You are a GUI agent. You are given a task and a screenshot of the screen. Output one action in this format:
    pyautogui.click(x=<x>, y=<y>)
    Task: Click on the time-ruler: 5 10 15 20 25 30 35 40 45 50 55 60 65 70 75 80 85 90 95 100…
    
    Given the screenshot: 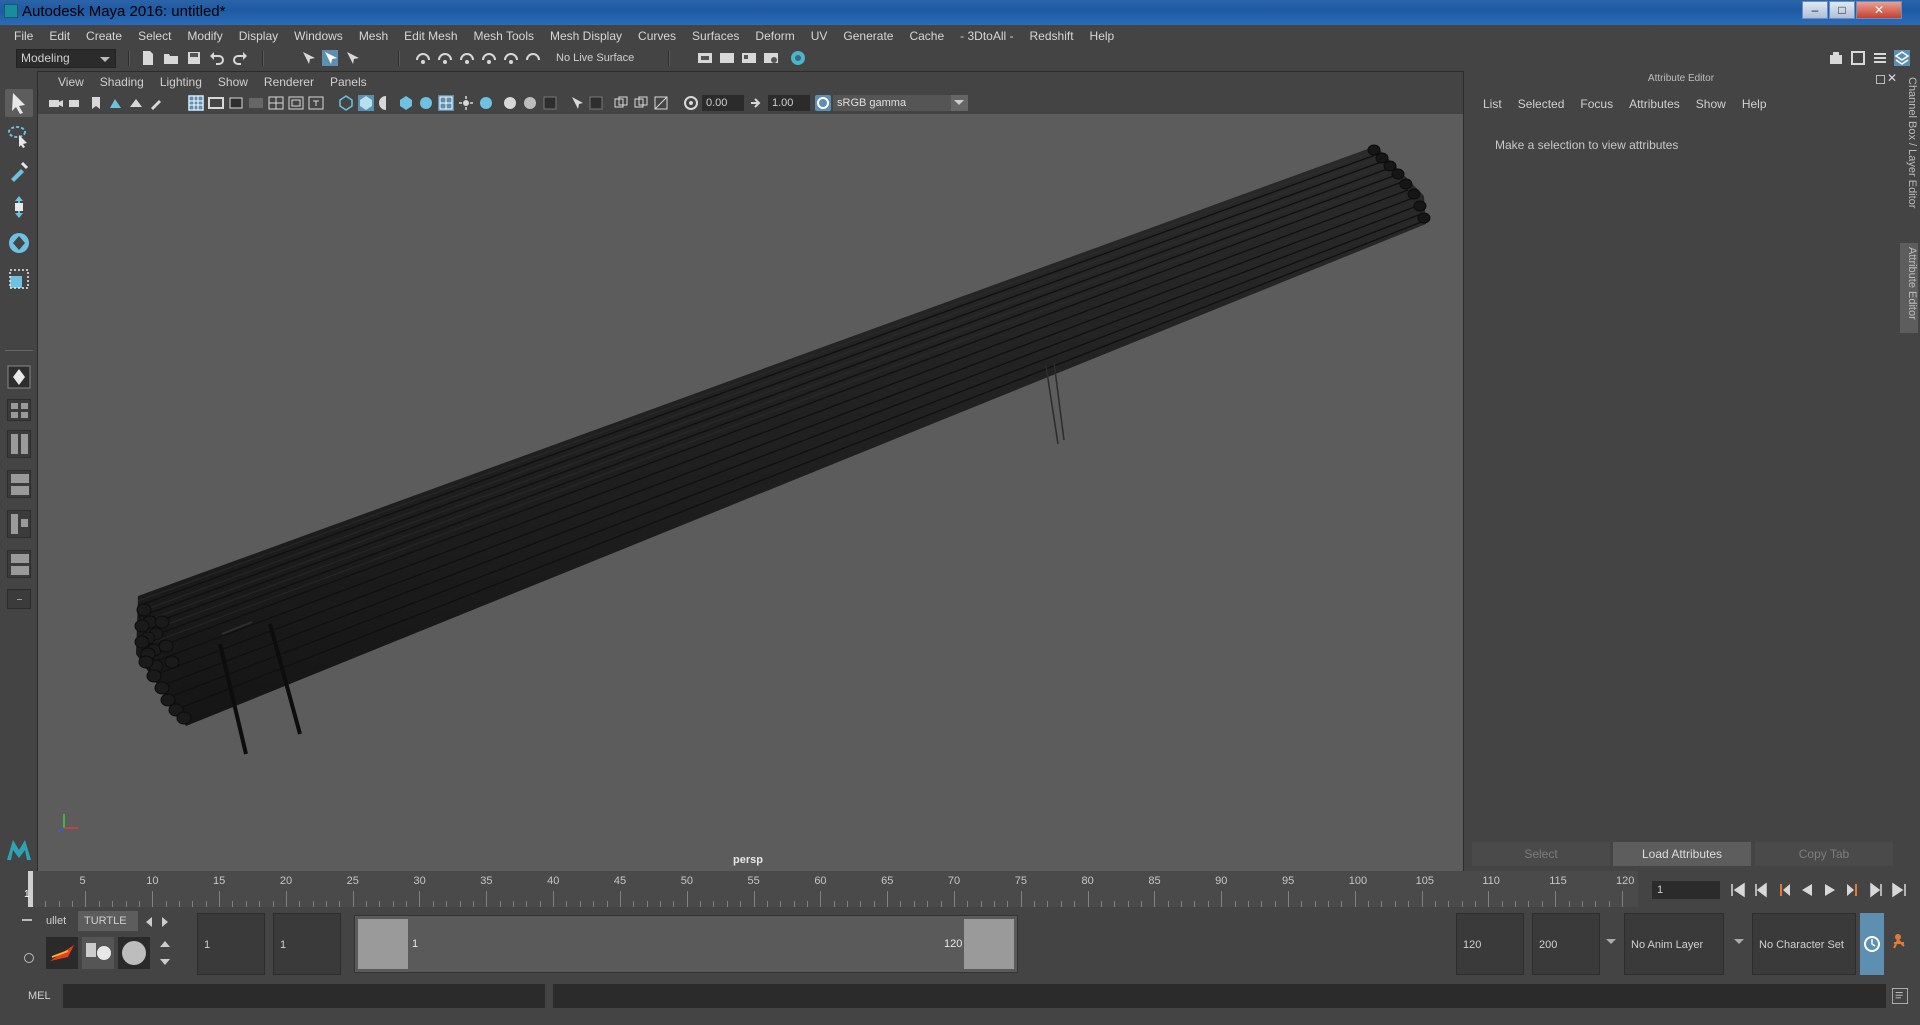 What is the action you would take?
    pyautogui.click(x=833, y=889)
    